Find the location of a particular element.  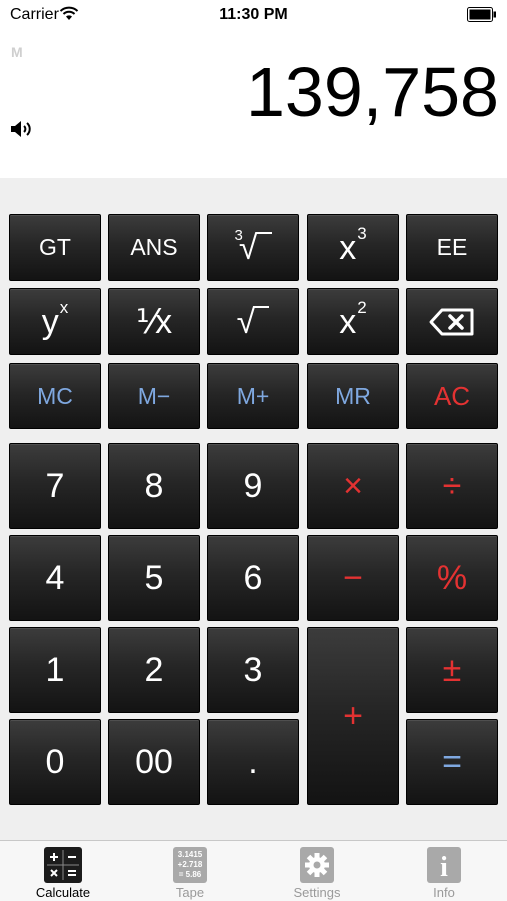

decimal-label: . is located at coordinates (253, 762).